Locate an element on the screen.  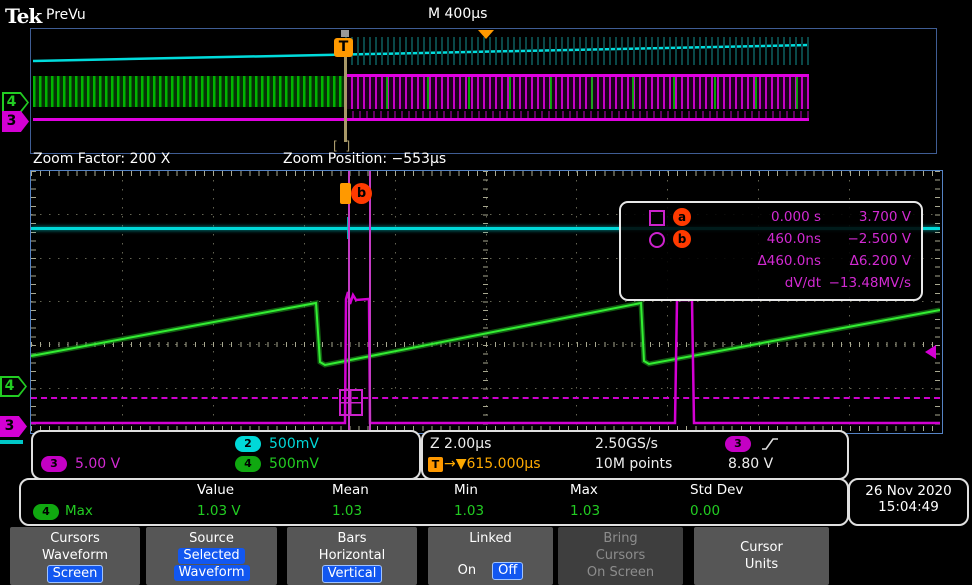
cursor-a-volt: 3.700 V is located at coordinates (884, 217).